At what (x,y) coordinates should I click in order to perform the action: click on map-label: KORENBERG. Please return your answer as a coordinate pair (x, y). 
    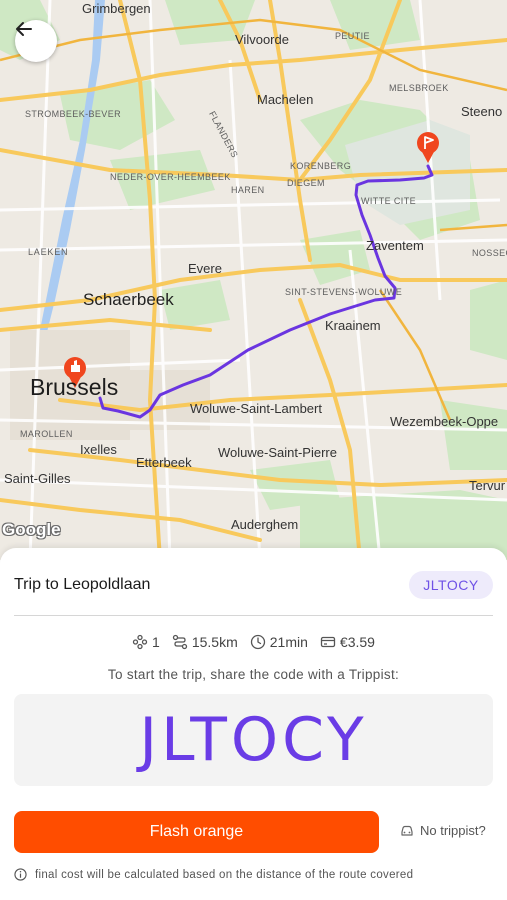
    Looking at the image, I should click on (321, 166).